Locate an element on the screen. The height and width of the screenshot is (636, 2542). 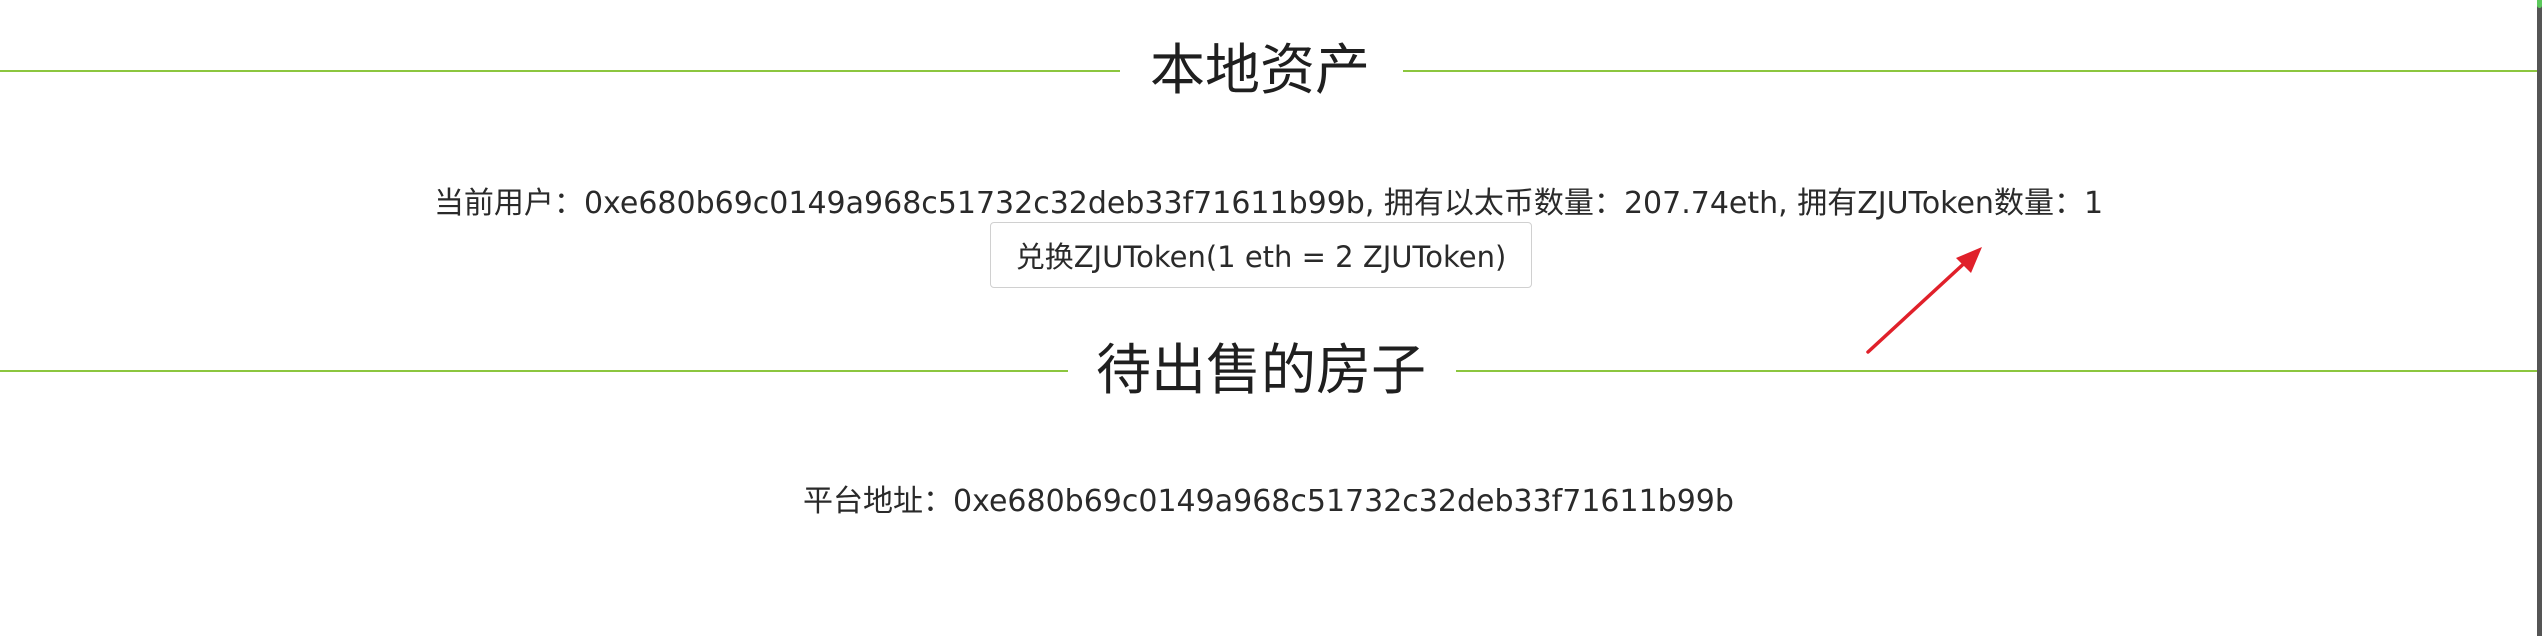
token-label: , 拥有ZJUToken数量： is located at coordinates (1931, 203).